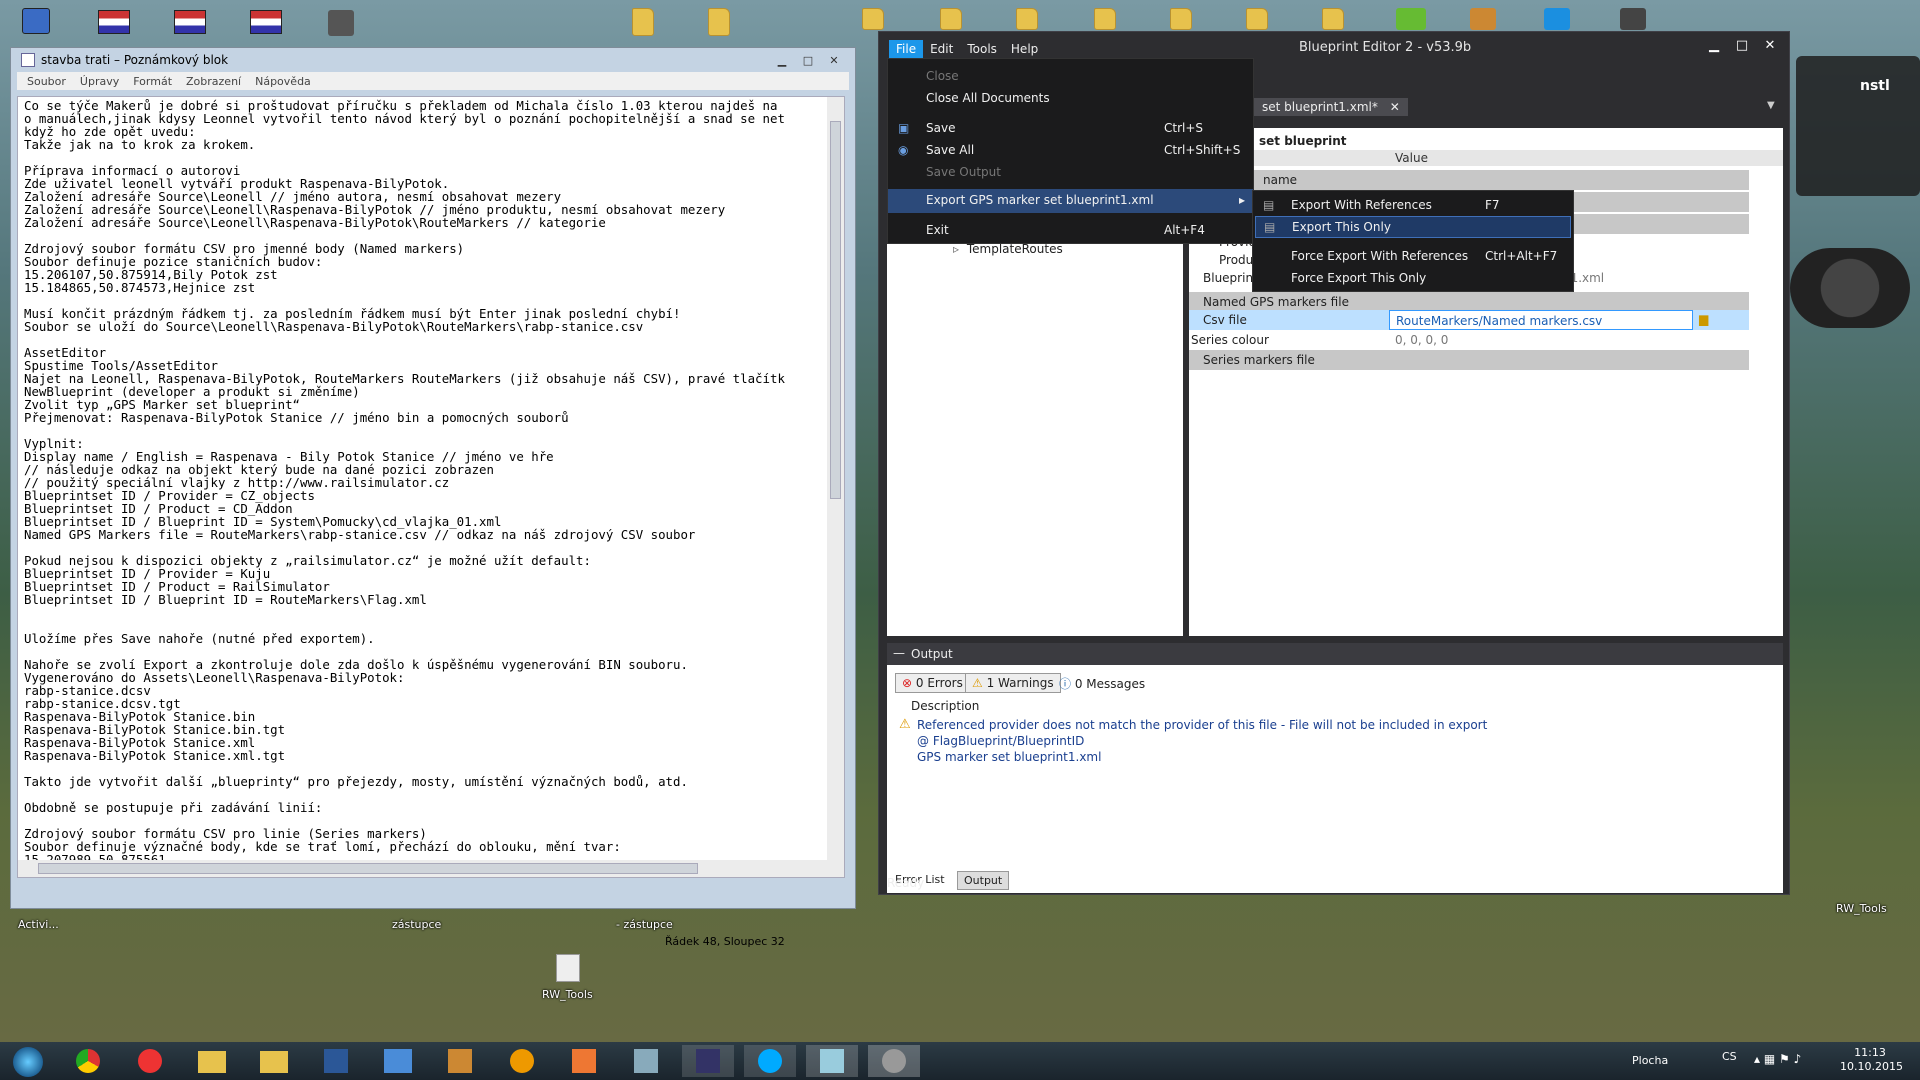 The image size is (1920, 1080). I want to click on clock: 11:13 10.10.2015, so click(1871, 1060).